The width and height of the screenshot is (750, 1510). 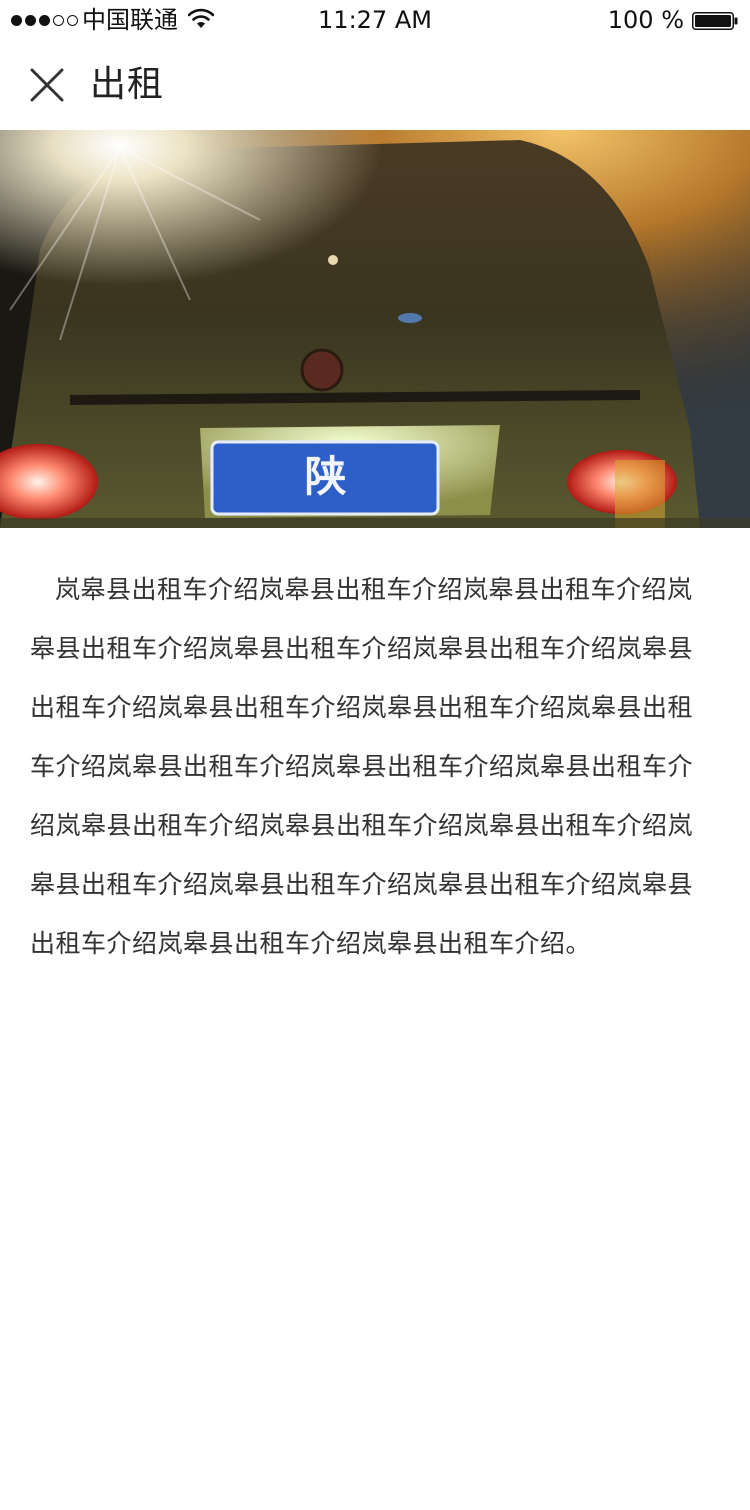 What do you see at coordinates (375, 85) in the screenshot?
I see `nav-bar: 出租` at bounding box center [375, 85].